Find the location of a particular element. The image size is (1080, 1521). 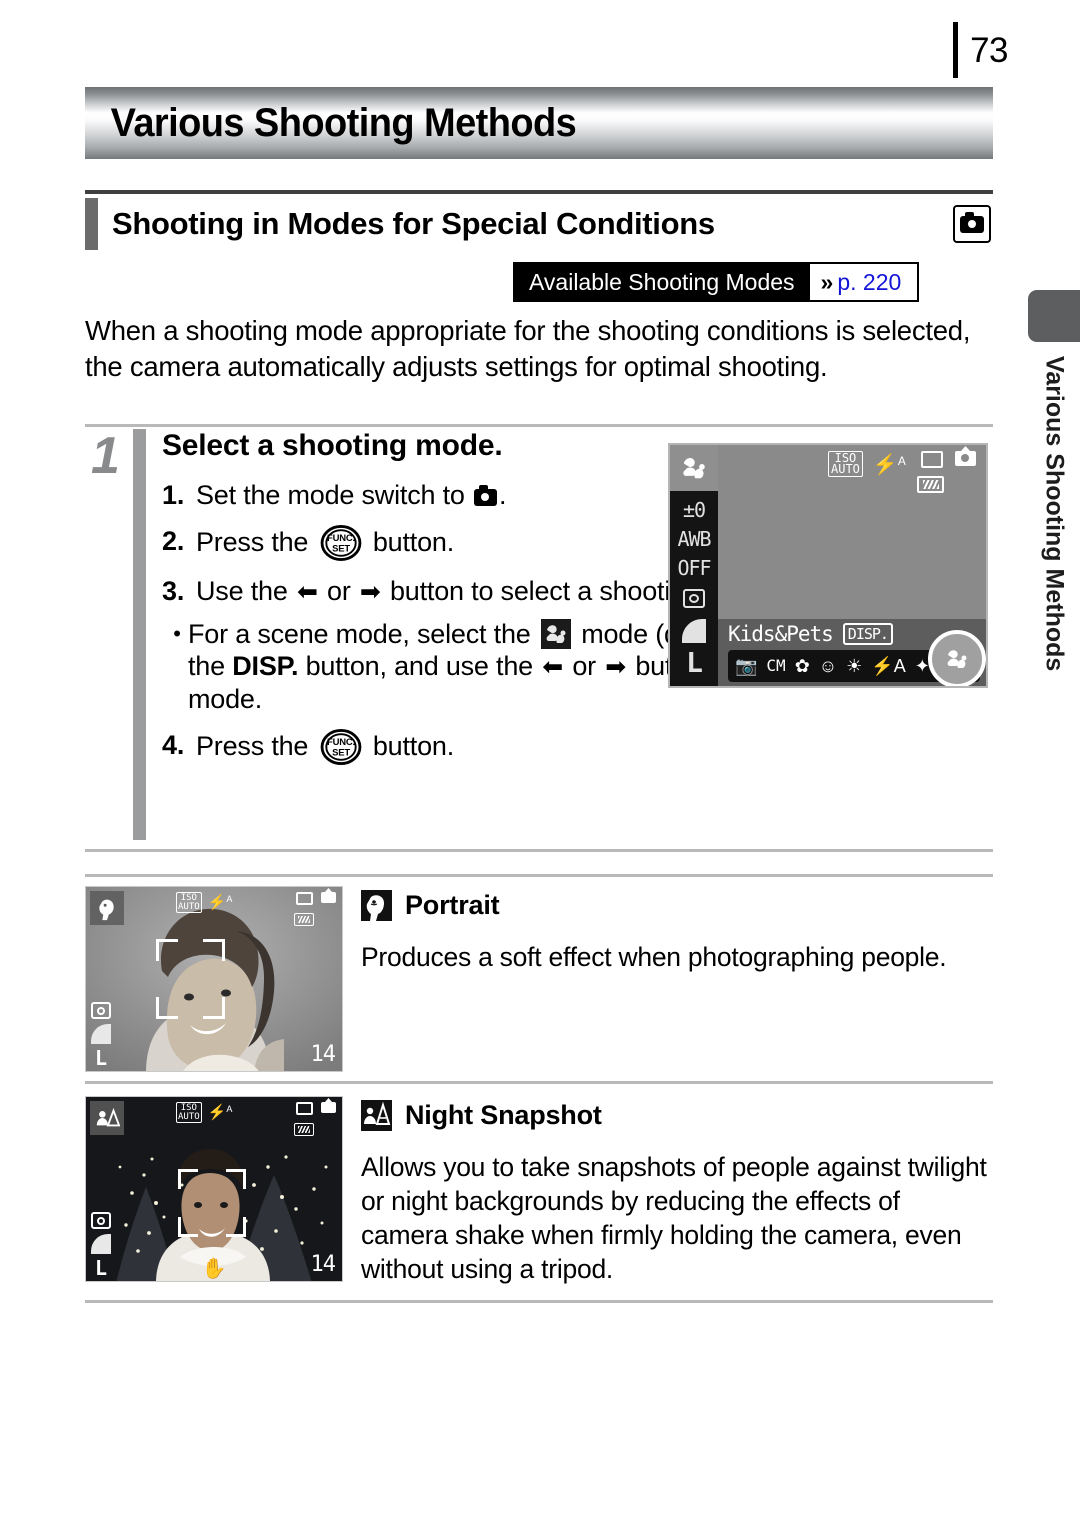

substep-4-text: Press the FUNC. SET button. is located at coordinates (594, 747).